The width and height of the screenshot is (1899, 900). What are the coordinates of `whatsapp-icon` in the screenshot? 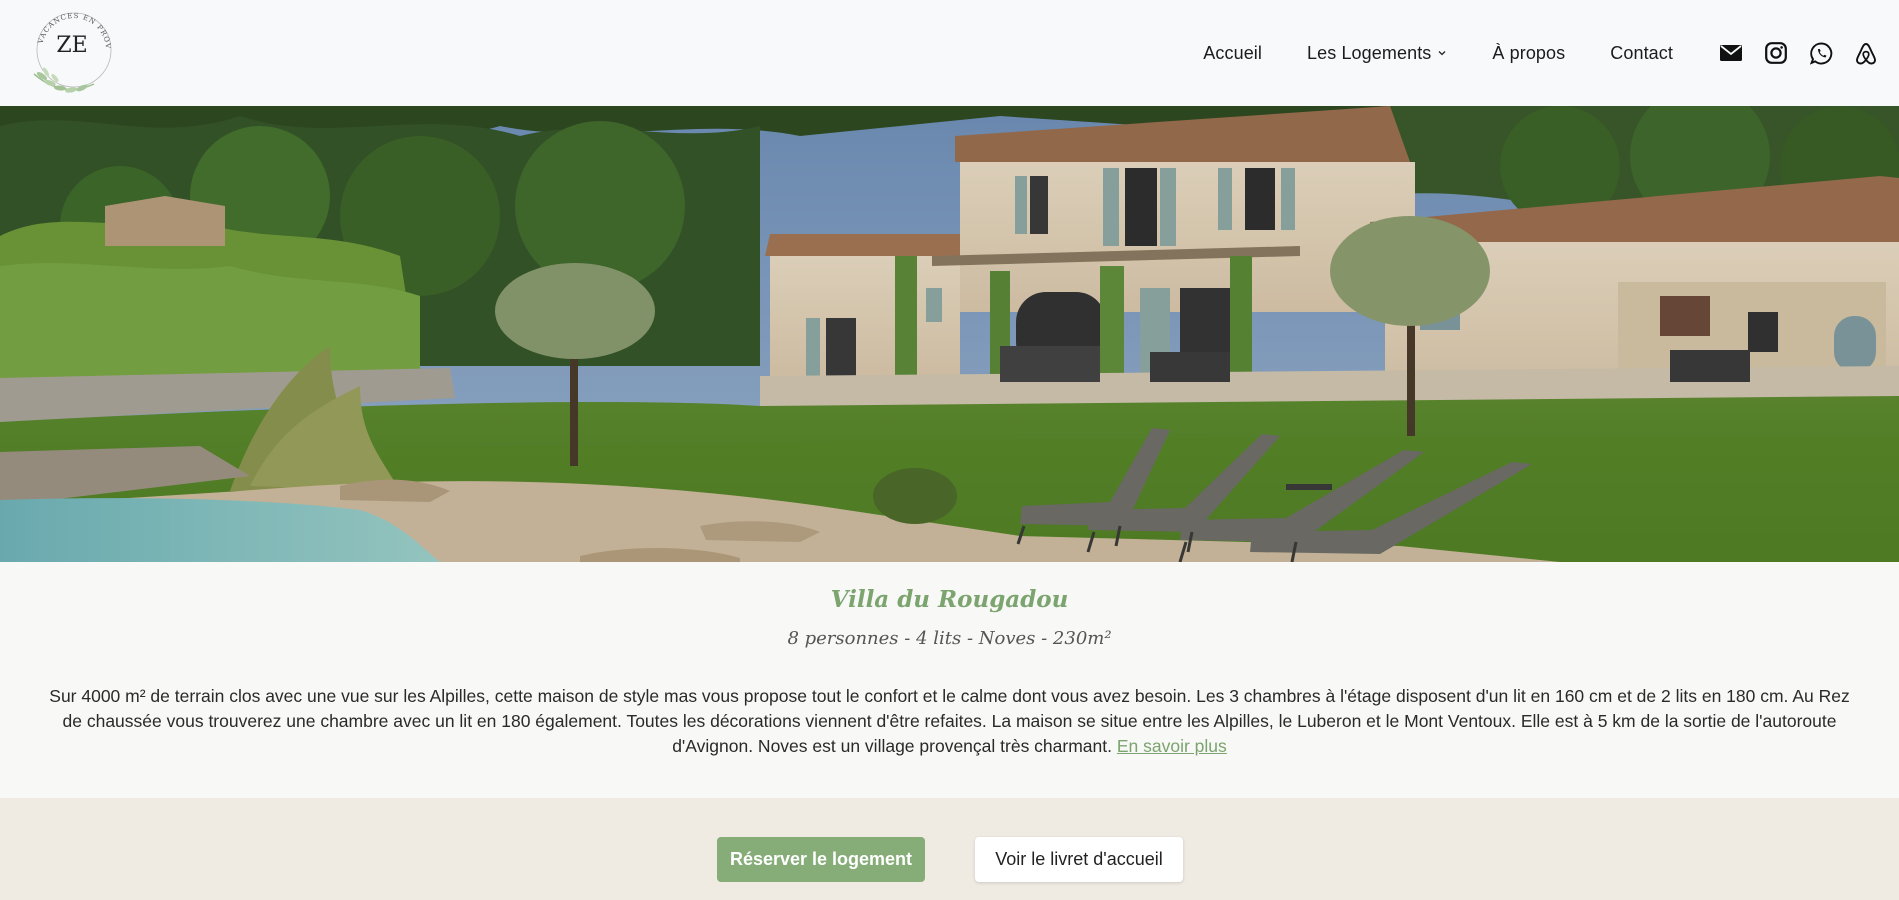 It's located at (1821, 53).